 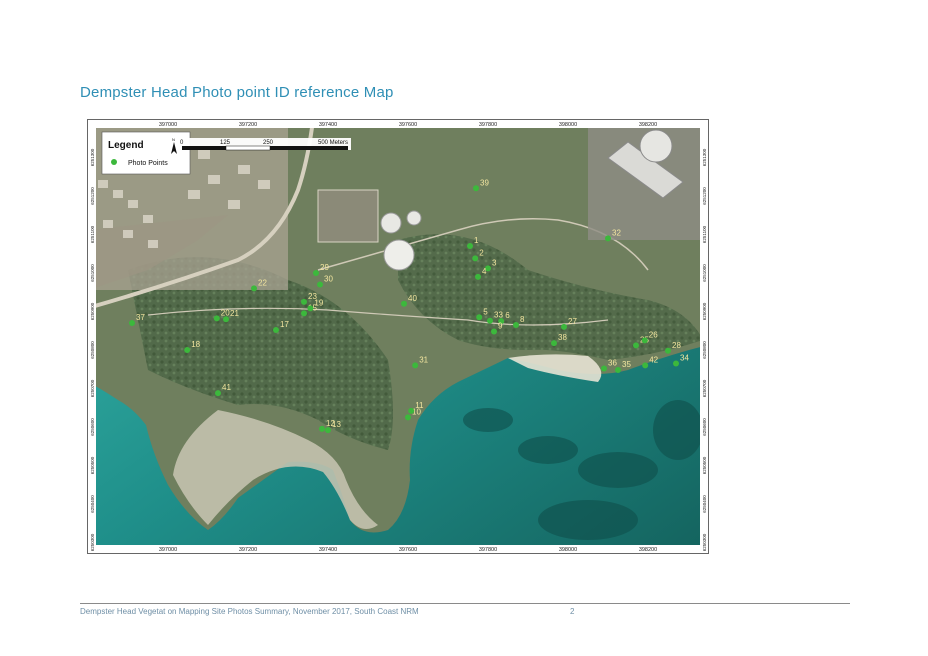 What do you see at coordinates (234, 313) in the screenshot?
I see `photo-point-label: 21` at bounding box center [234, 313].